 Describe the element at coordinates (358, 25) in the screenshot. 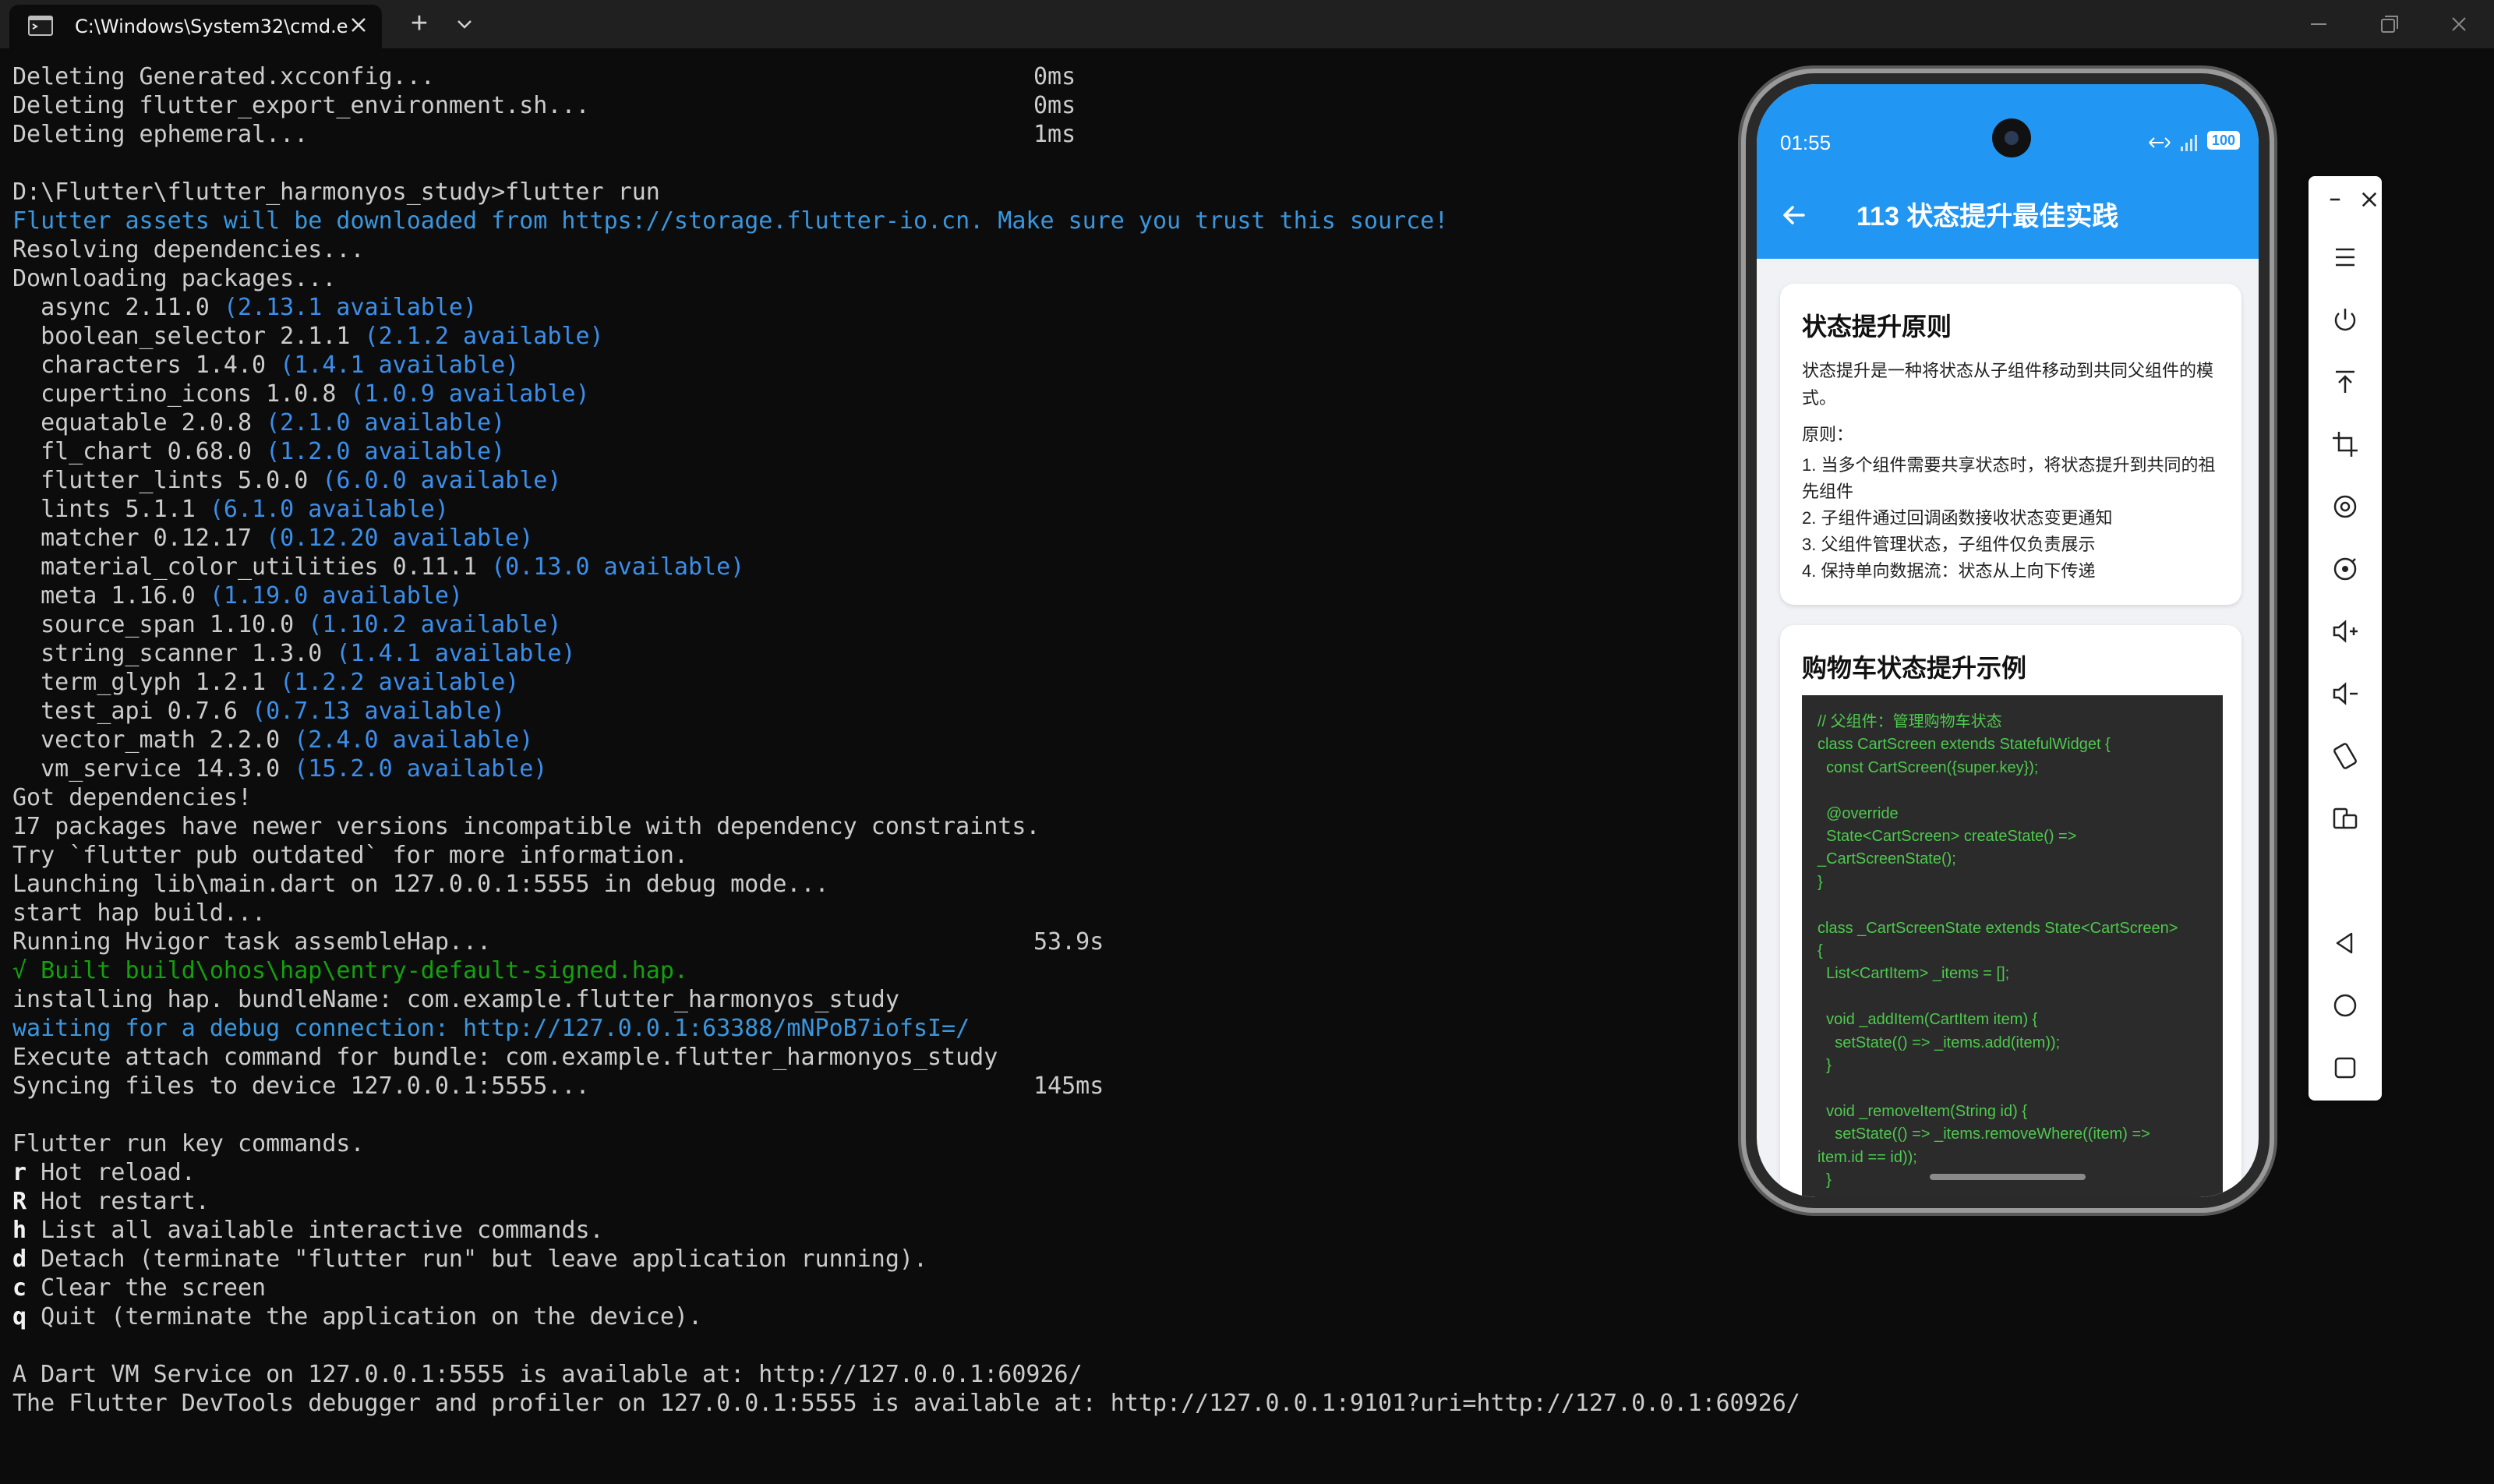

I see `close-tab-button` at that location.